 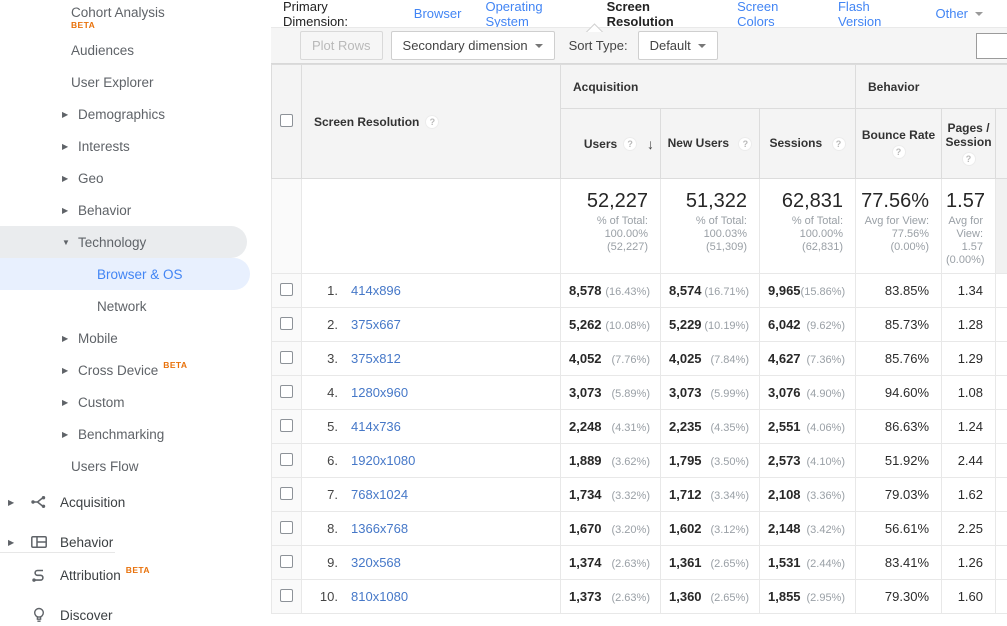 I want to click on new-users-cell: 5,229 (10.19%), so click(x=710, y=324).